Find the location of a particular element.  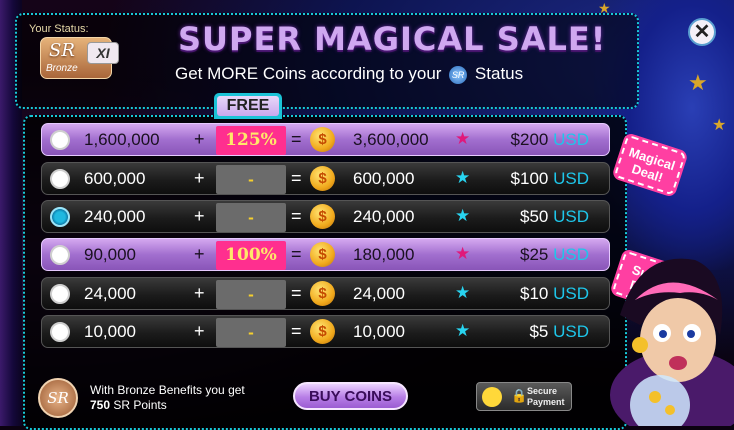

package-price: $10 USD is located at coordinates (554, 294).